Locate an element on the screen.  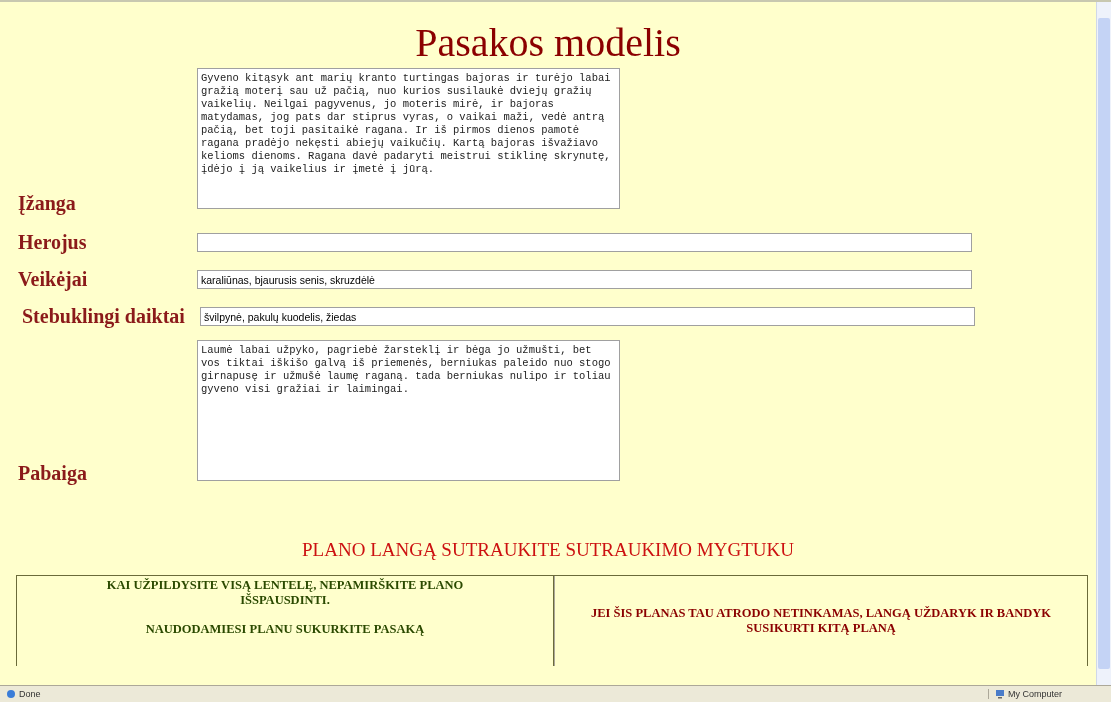
status-zone: My Computer is located at coordinates (1049, 694).